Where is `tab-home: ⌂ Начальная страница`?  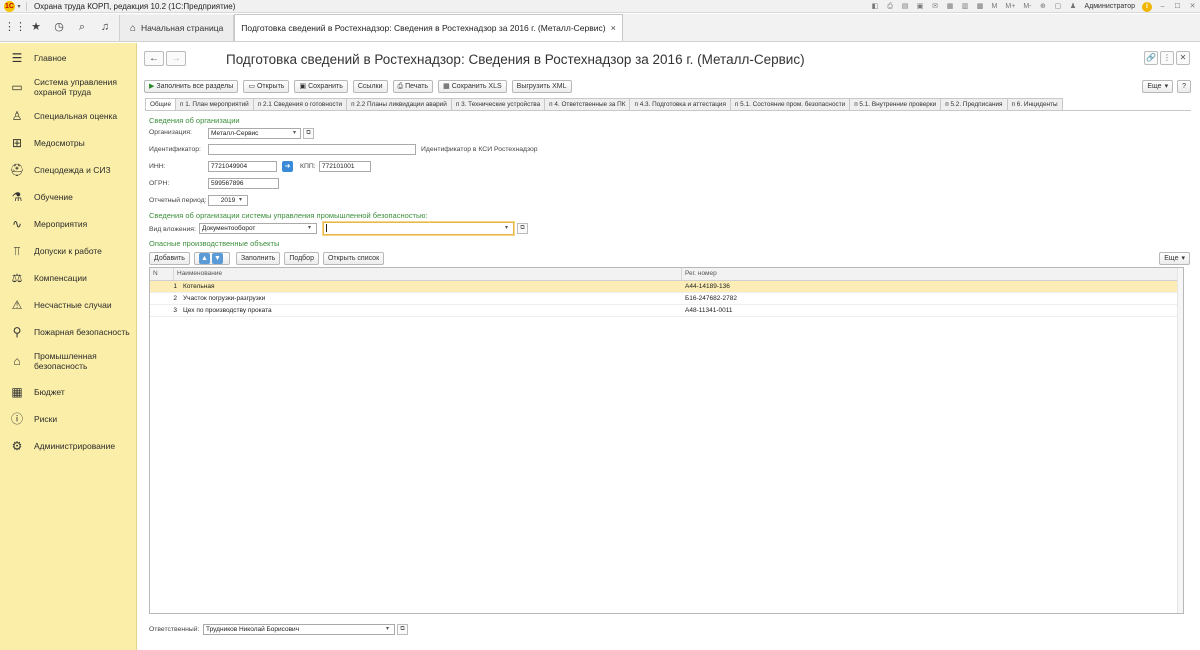
tab-home: ⌂ Начальная страница is located at coordinates (177, 28).